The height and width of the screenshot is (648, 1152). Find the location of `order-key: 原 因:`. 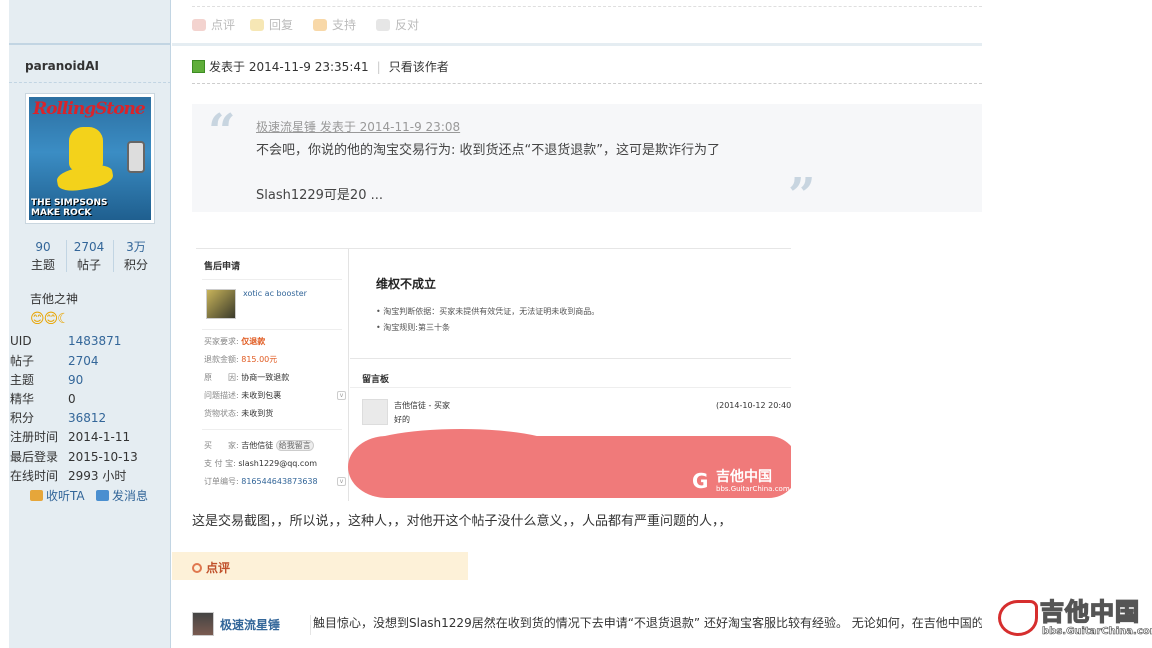

order-key: 原 因: is located at coordinates (221, 377).